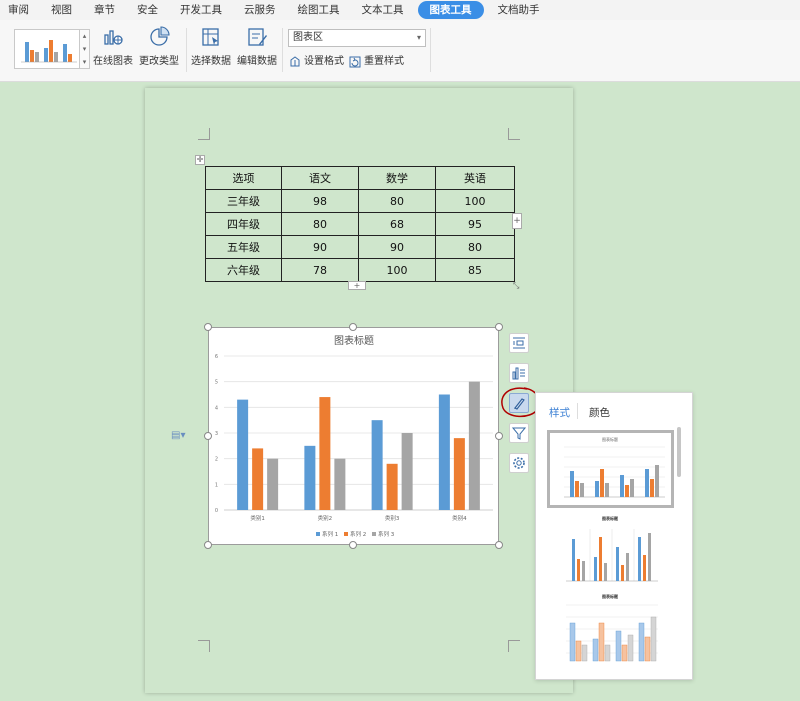  Describe the element at coordinates (679, 452) in the screenshot. I see `panel-scrollbar` at that location.